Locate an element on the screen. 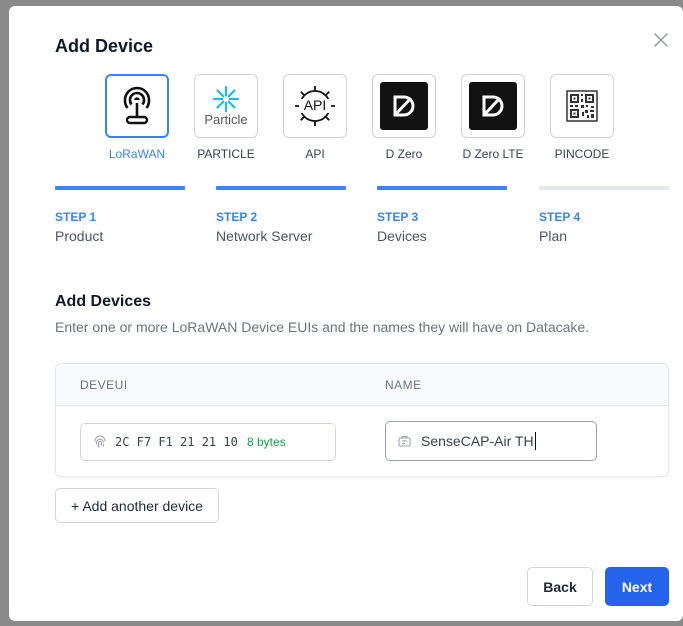 Image resolution: width=683 pixels, height=626 pixels. particle-logo-icon is located at coordinates (226, 99).